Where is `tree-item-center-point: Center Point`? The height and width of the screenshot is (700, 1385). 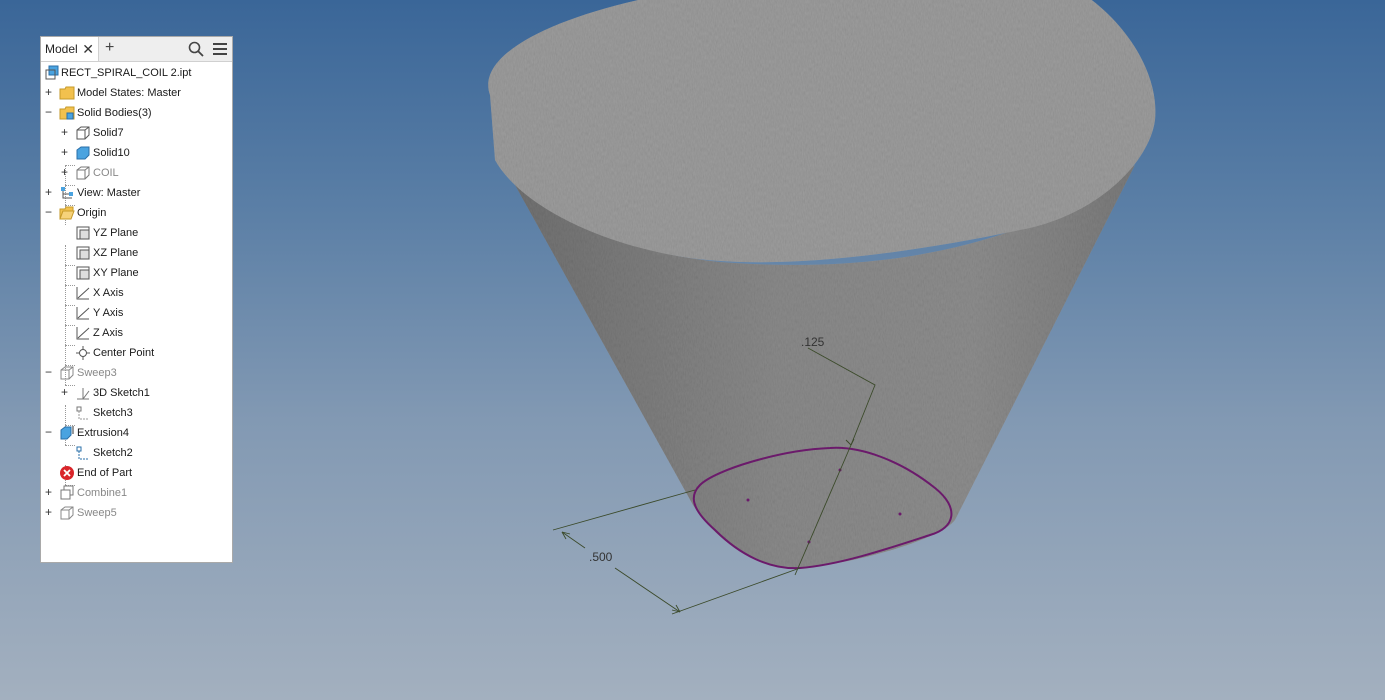 tree-item-center-point: Center Point is located at coordinates (136, 353).